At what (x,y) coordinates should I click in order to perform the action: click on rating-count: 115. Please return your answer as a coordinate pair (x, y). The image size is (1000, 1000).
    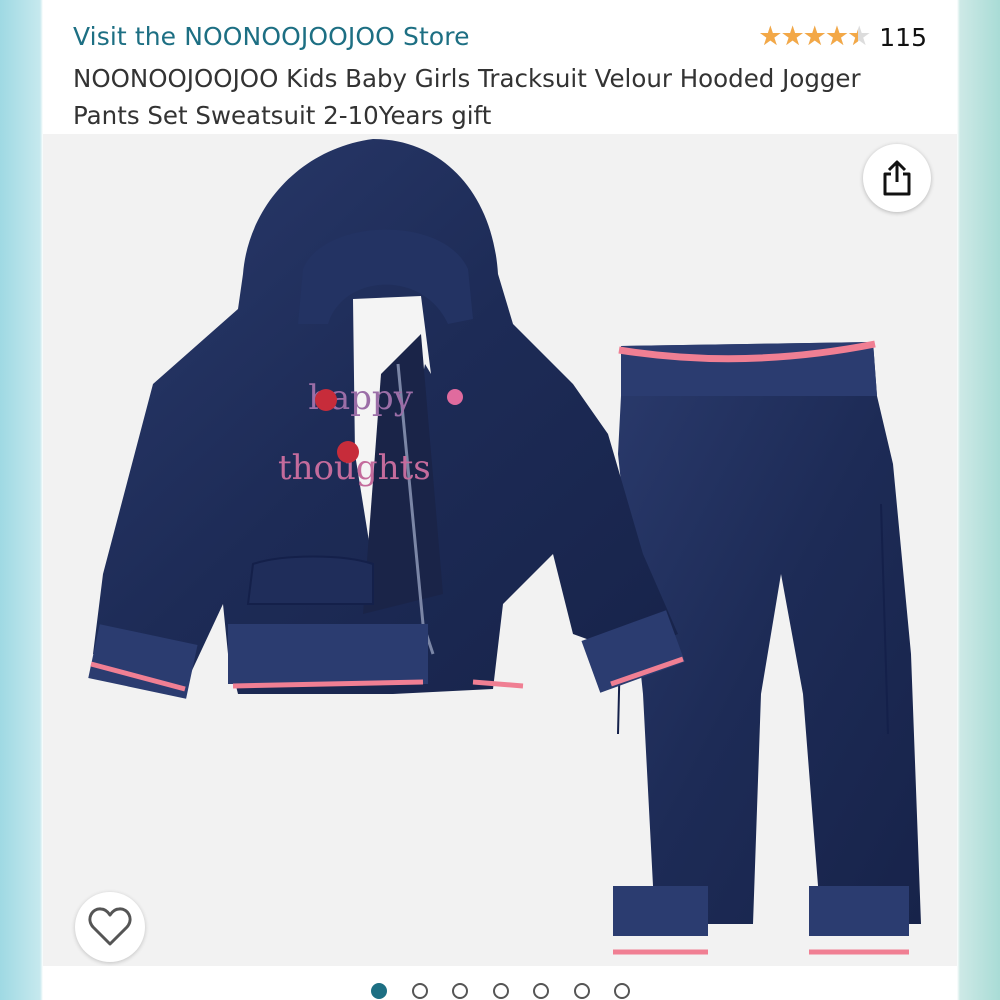
    Looking at the image, I should click on (903, 37).